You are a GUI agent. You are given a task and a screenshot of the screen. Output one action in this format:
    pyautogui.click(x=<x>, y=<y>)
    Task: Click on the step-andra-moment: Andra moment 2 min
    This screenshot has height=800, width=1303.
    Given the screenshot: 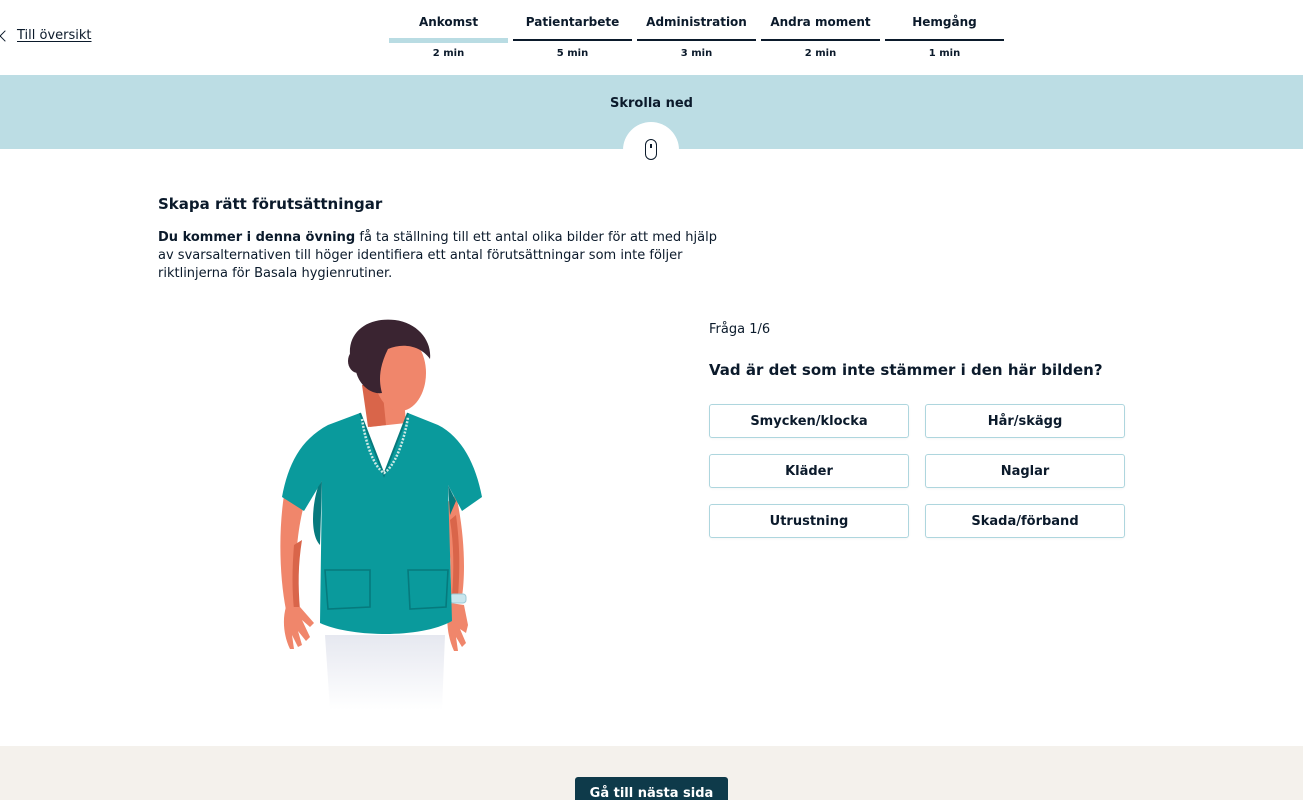 What is the action you would take?
    pyautogui.click(x=820, y=37)
    